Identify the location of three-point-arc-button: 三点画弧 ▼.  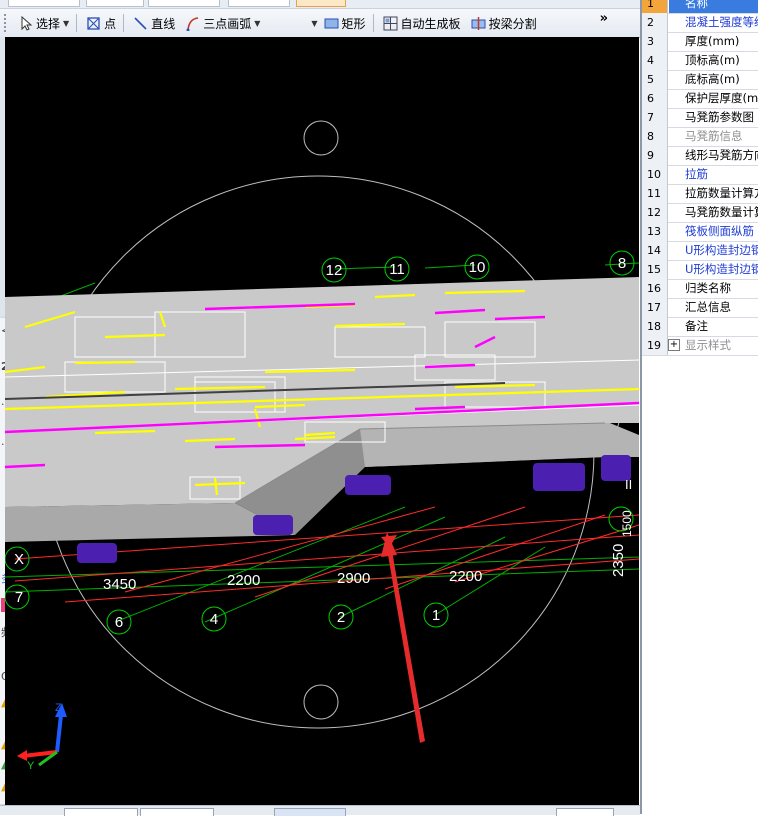
(222, 23).